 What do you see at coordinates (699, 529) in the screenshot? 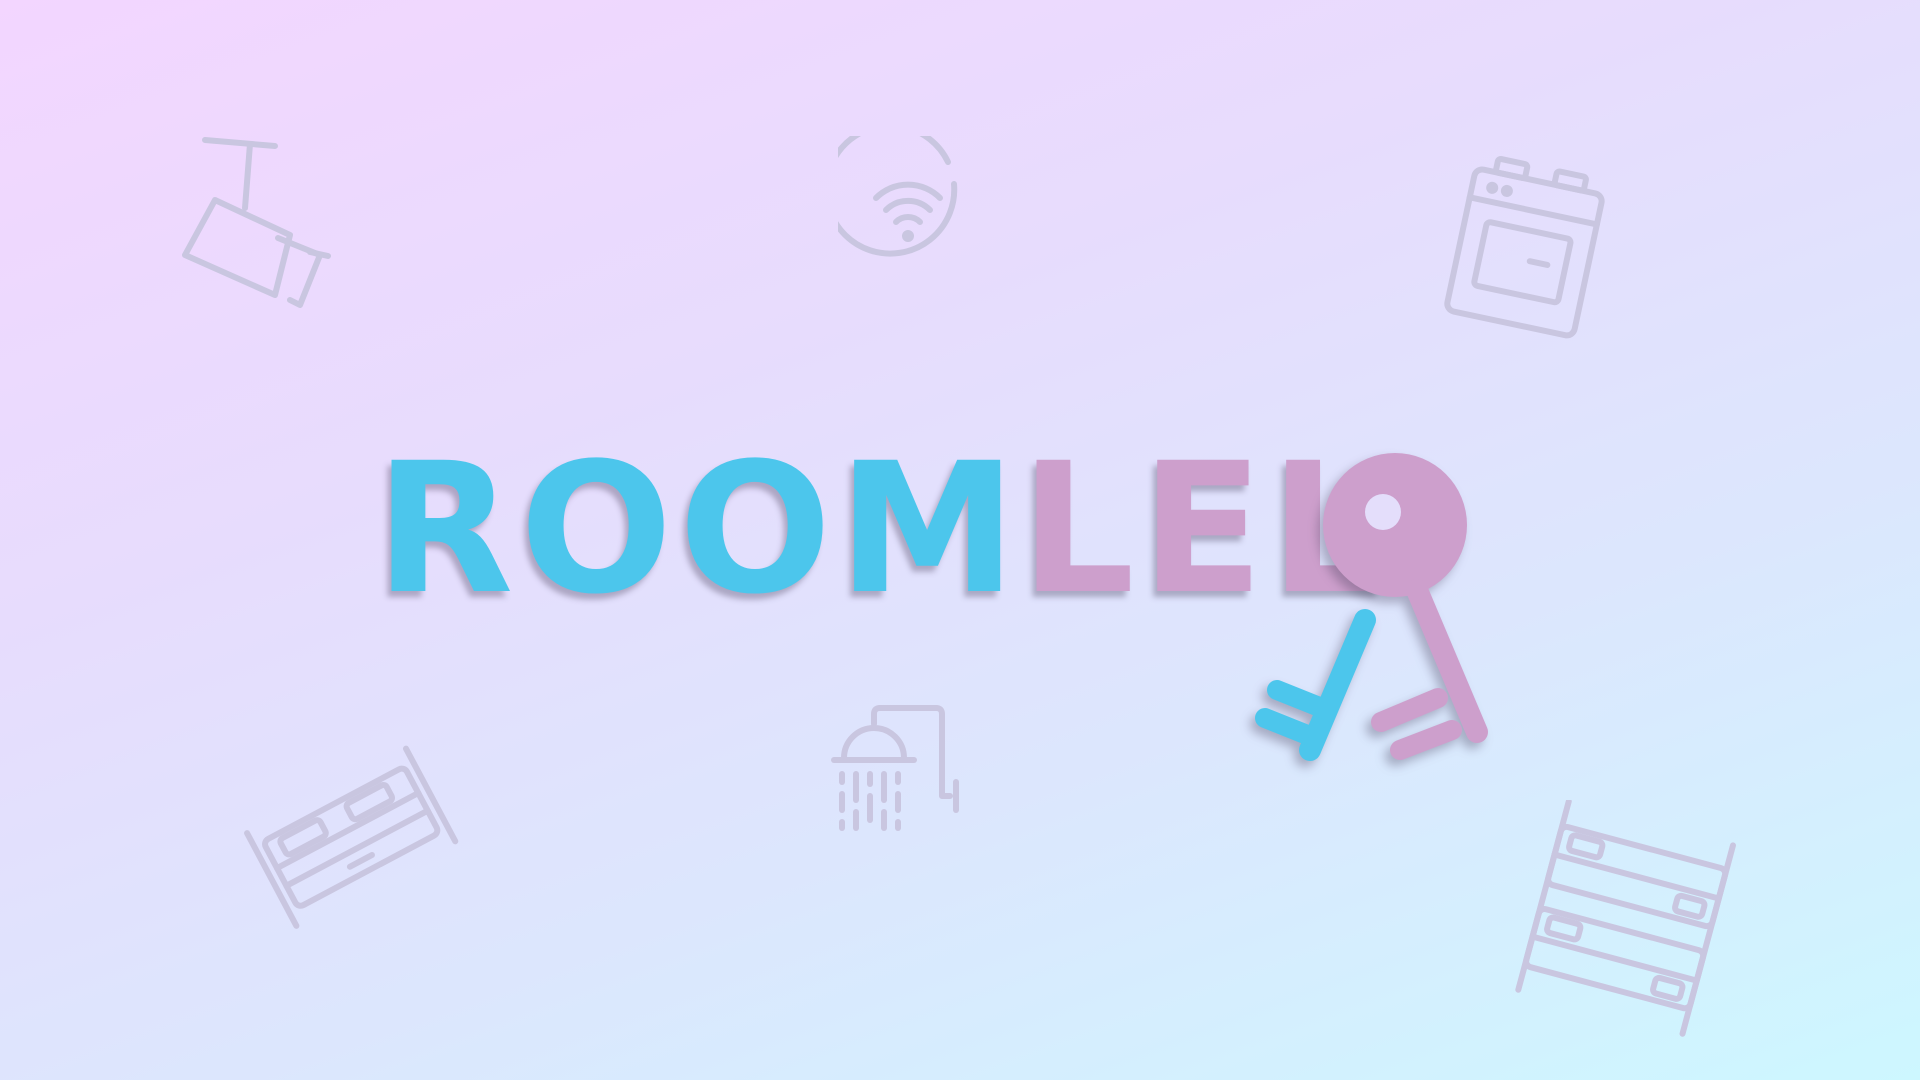
I see `logo-word-room: ROOM` at bounding box center [699, 529].